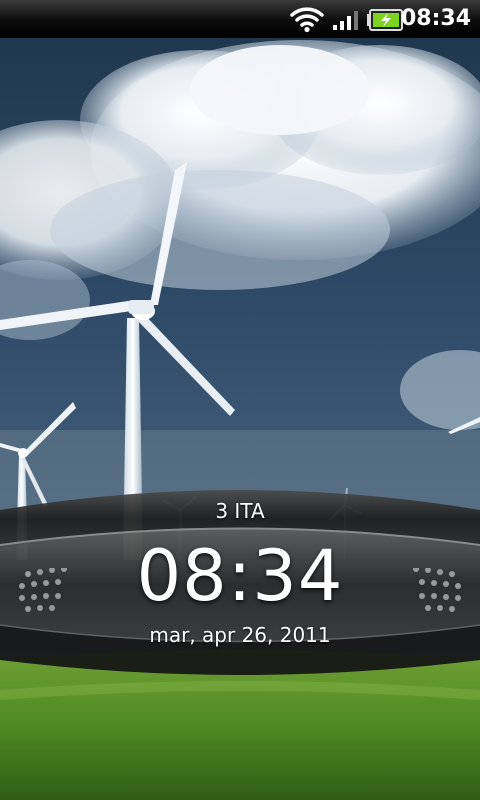 The height and width of the screenshot is (800, 480). I want to click on carrier-label: 3 ITA, so click(240, 511).